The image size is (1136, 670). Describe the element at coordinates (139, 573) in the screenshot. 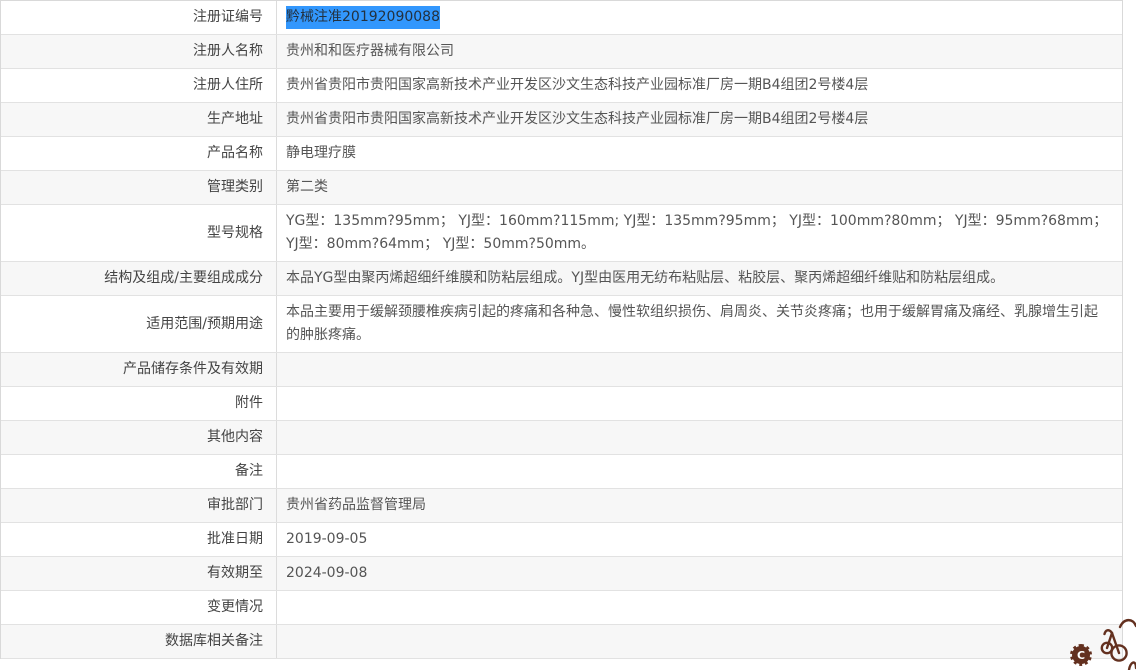

I see `row-label: 有效期至` at that location.